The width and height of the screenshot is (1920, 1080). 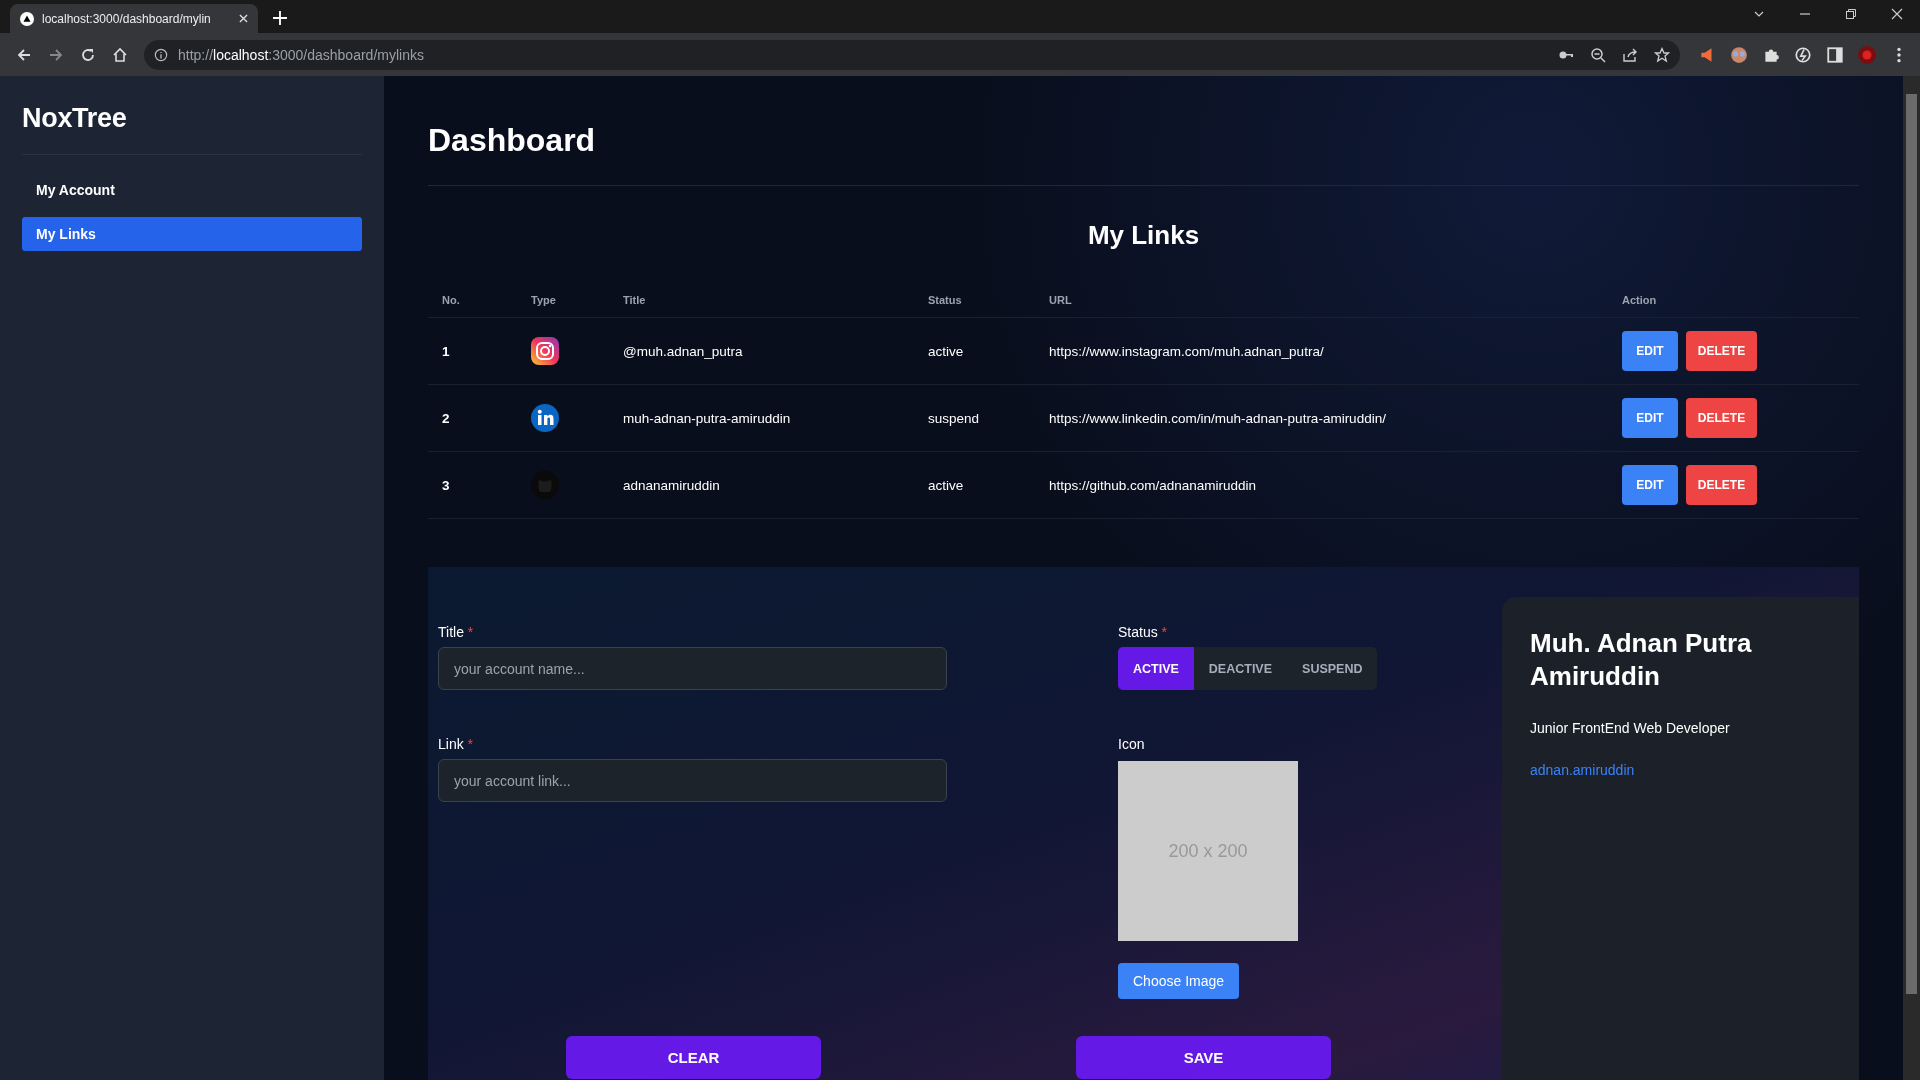 I want to click on profile-link: adnan.amiruddin, so click(x=1680, y=770).